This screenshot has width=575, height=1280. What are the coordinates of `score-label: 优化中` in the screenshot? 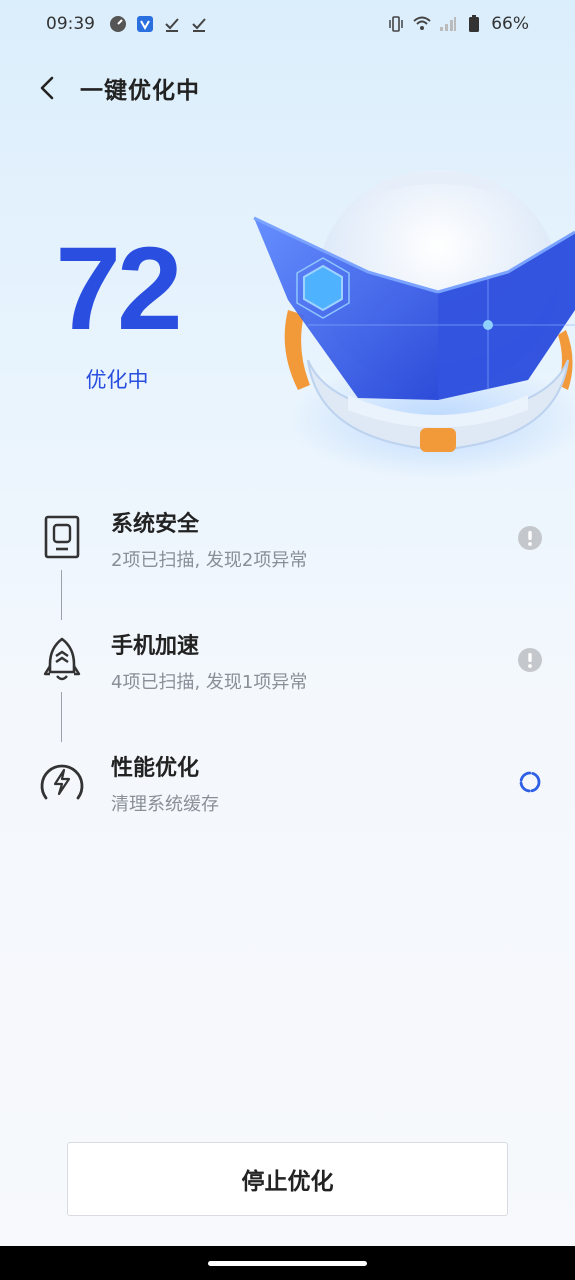 It's located at (117, 380).